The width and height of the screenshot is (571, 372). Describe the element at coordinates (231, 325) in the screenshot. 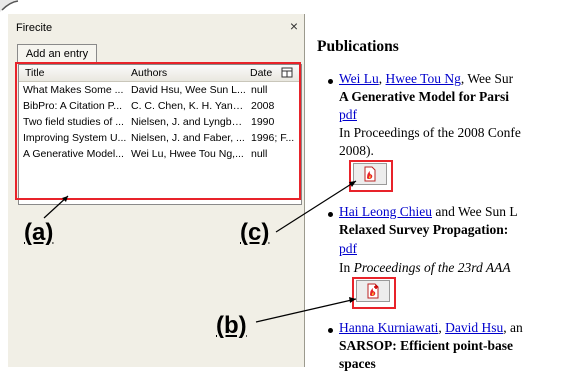

I see `callout-label-b: (b)` at that location.